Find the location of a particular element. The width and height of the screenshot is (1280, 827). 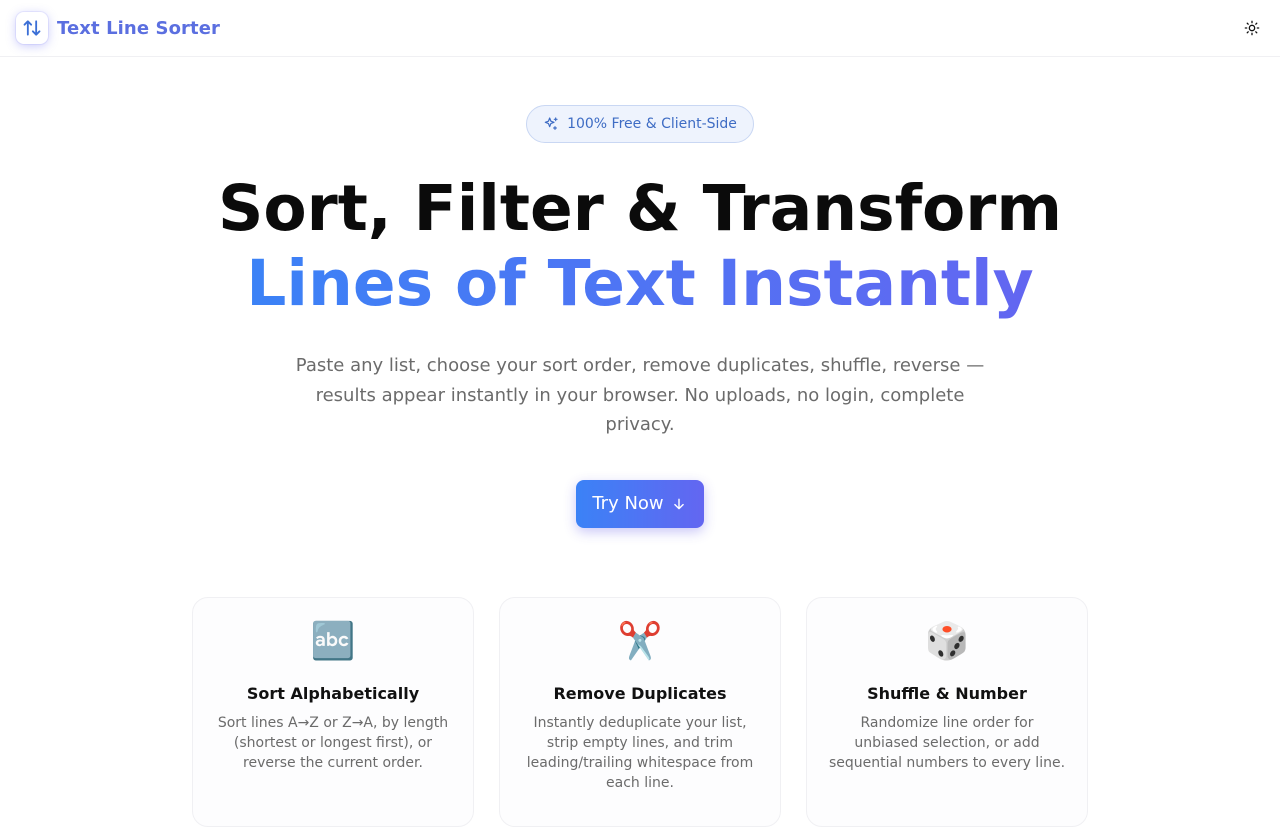

hero-title-line1: Sort, Filter & Transform is located at coordinates (640, 208).